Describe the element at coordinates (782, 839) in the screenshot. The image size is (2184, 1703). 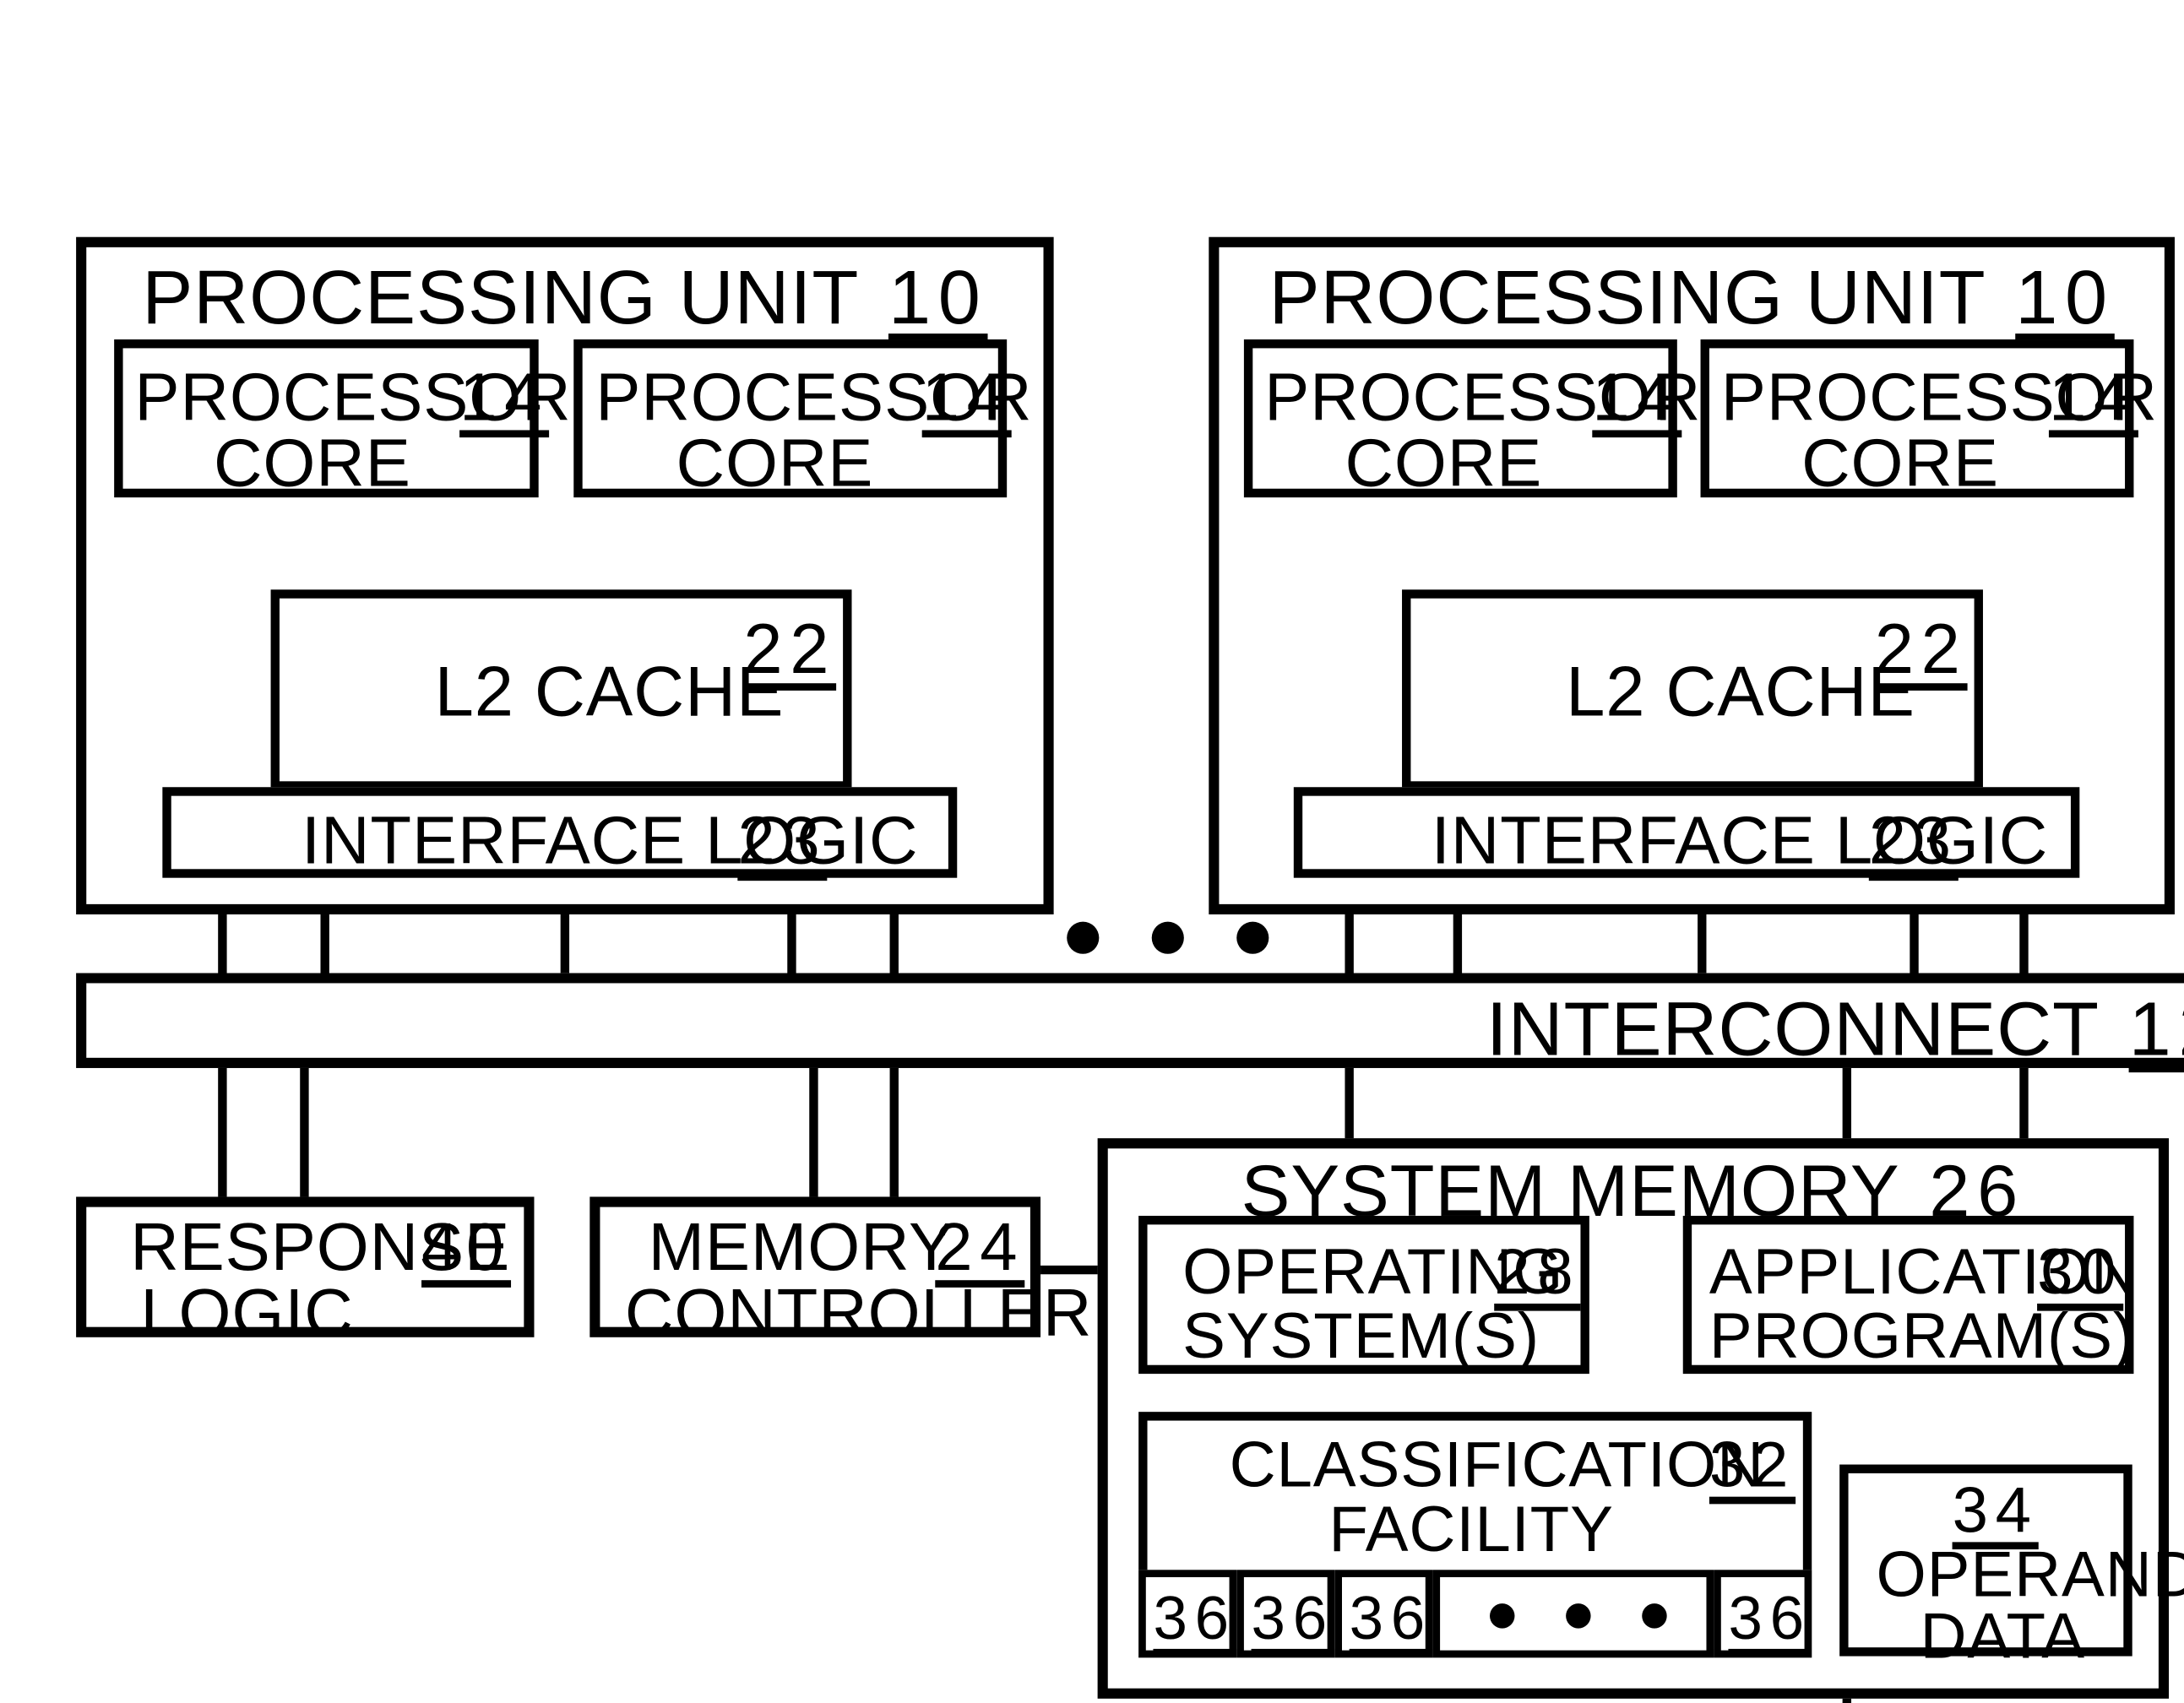
I see `interface-logic-left-ref: 23` at that location.